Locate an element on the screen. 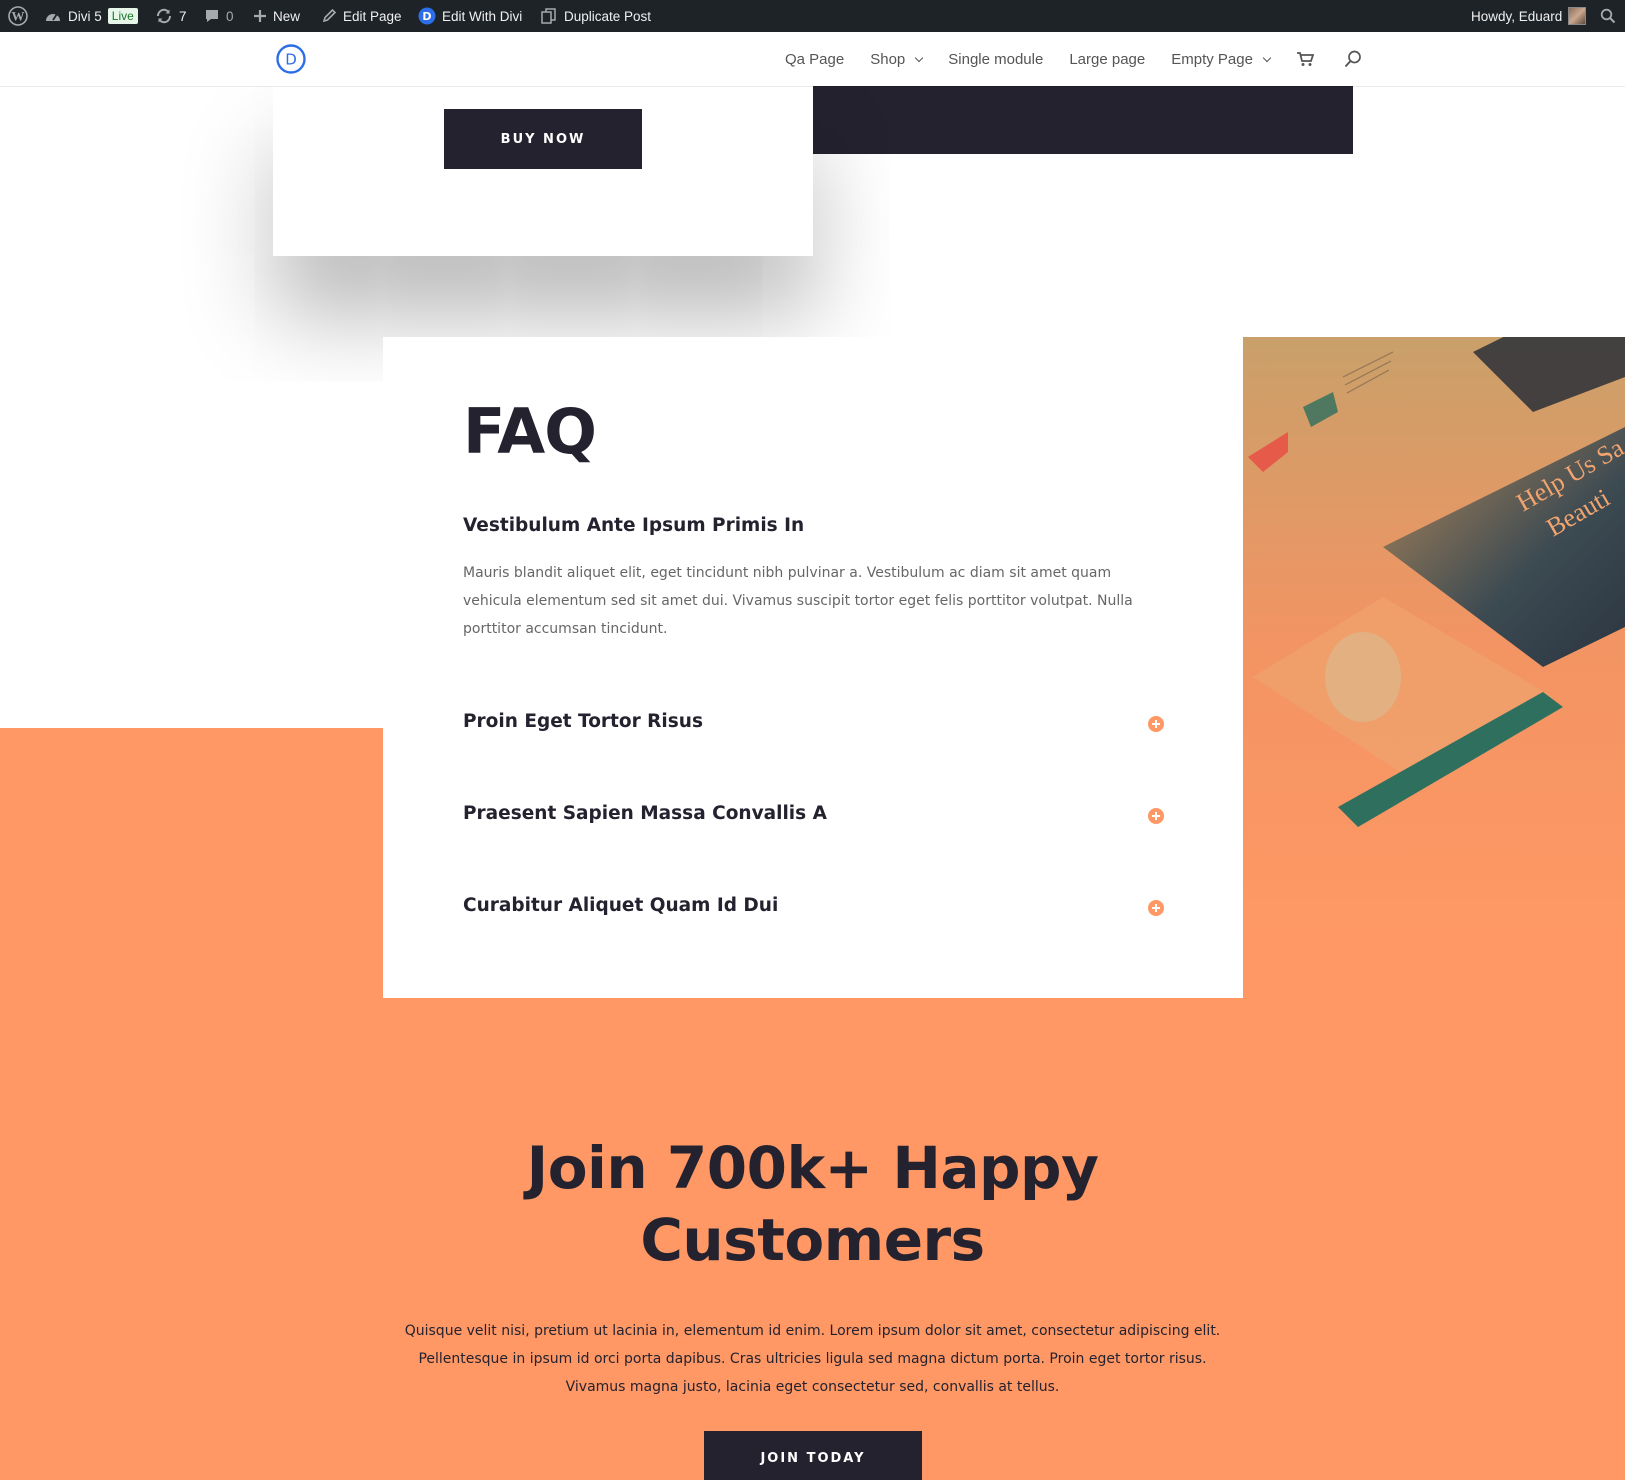 The width and height of the screenshot is (1625, 1480). comments-count: 0 is located at coordinates (230, 16).